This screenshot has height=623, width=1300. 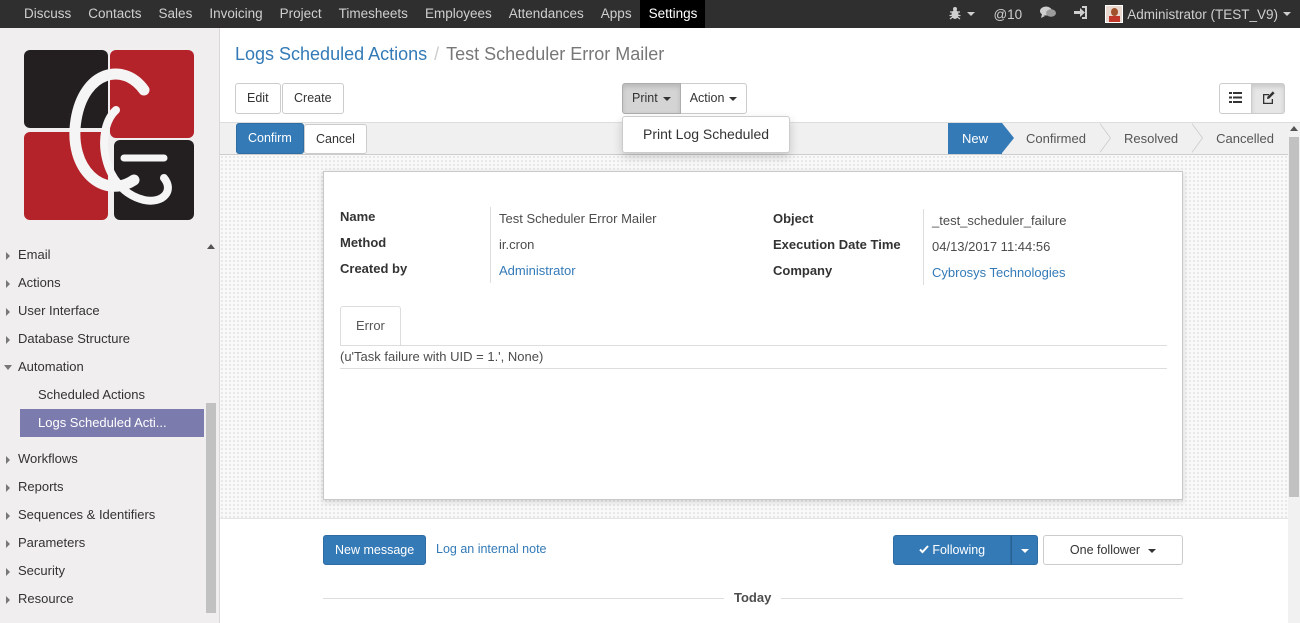 I want to click on following-label: Following, so click(x=959, y=550).